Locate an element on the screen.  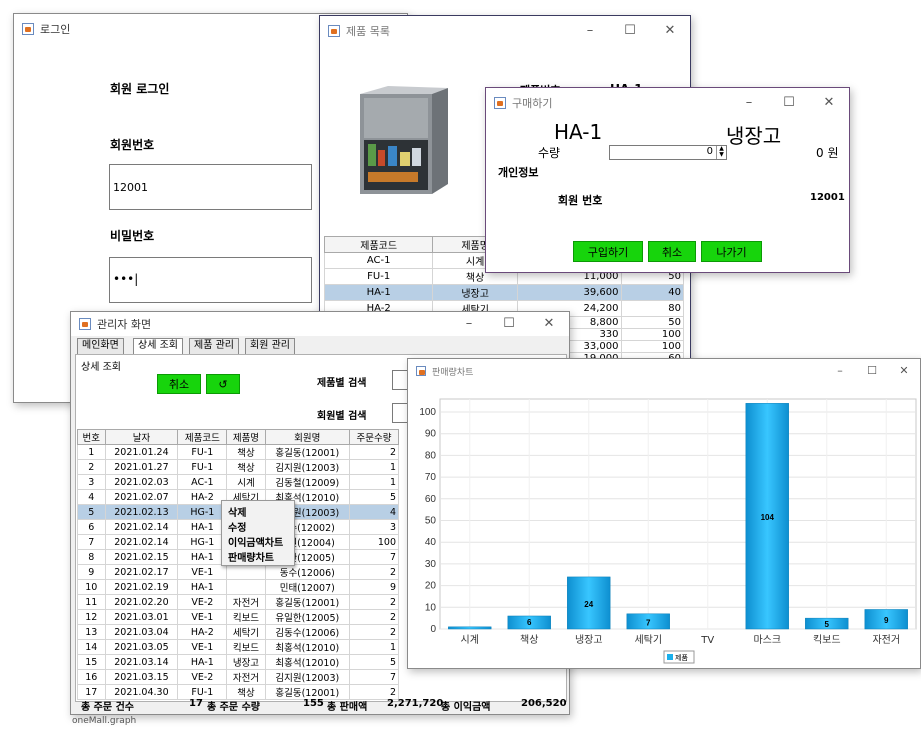
table-cell: 자전거 is located at coordinates (246, 677).